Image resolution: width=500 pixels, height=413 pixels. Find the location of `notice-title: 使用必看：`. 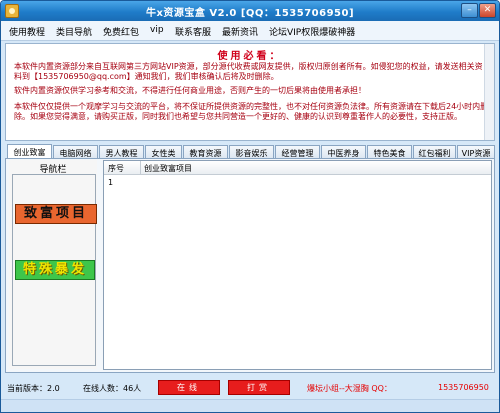

notice-title: 使用必看： is located at coordinates (250, 56).